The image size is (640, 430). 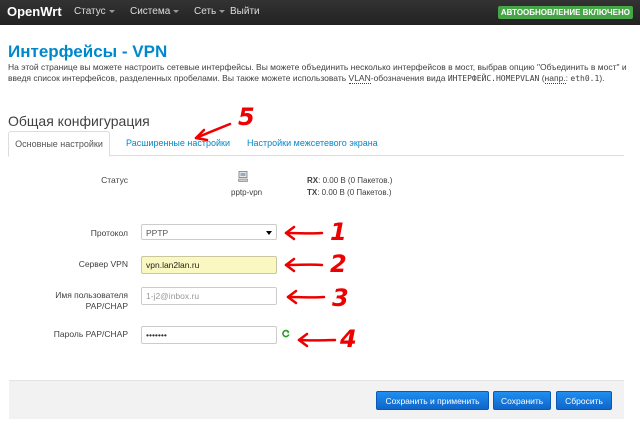 I want to click on save-button: Сохранить, so click(x=522, y=400).